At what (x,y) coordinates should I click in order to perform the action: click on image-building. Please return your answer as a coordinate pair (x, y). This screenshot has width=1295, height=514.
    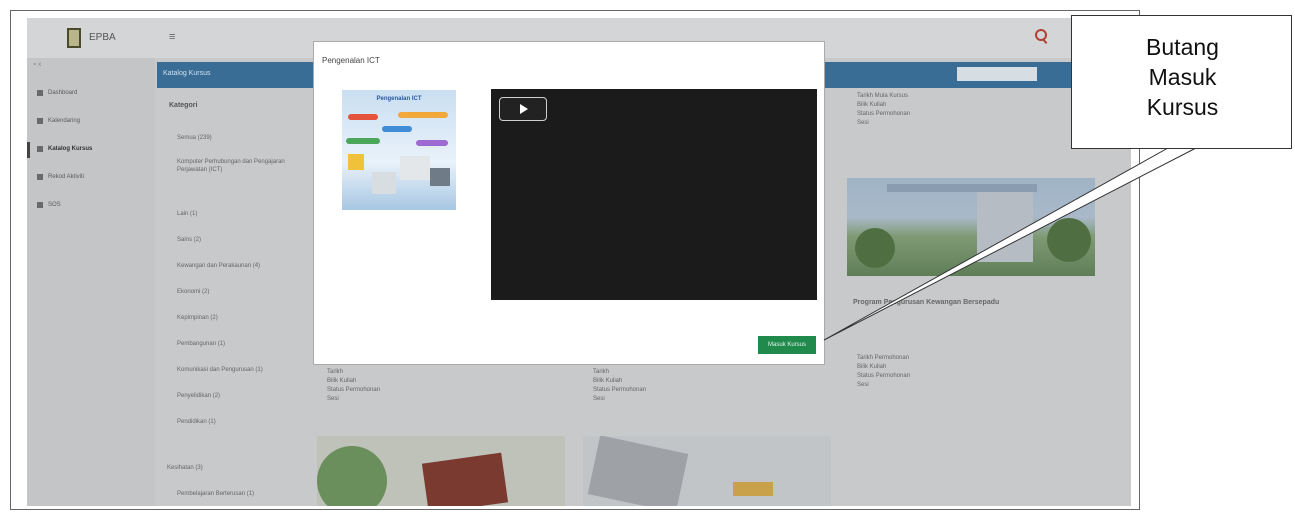
    Looking at the image, I should click on (1005, 227).